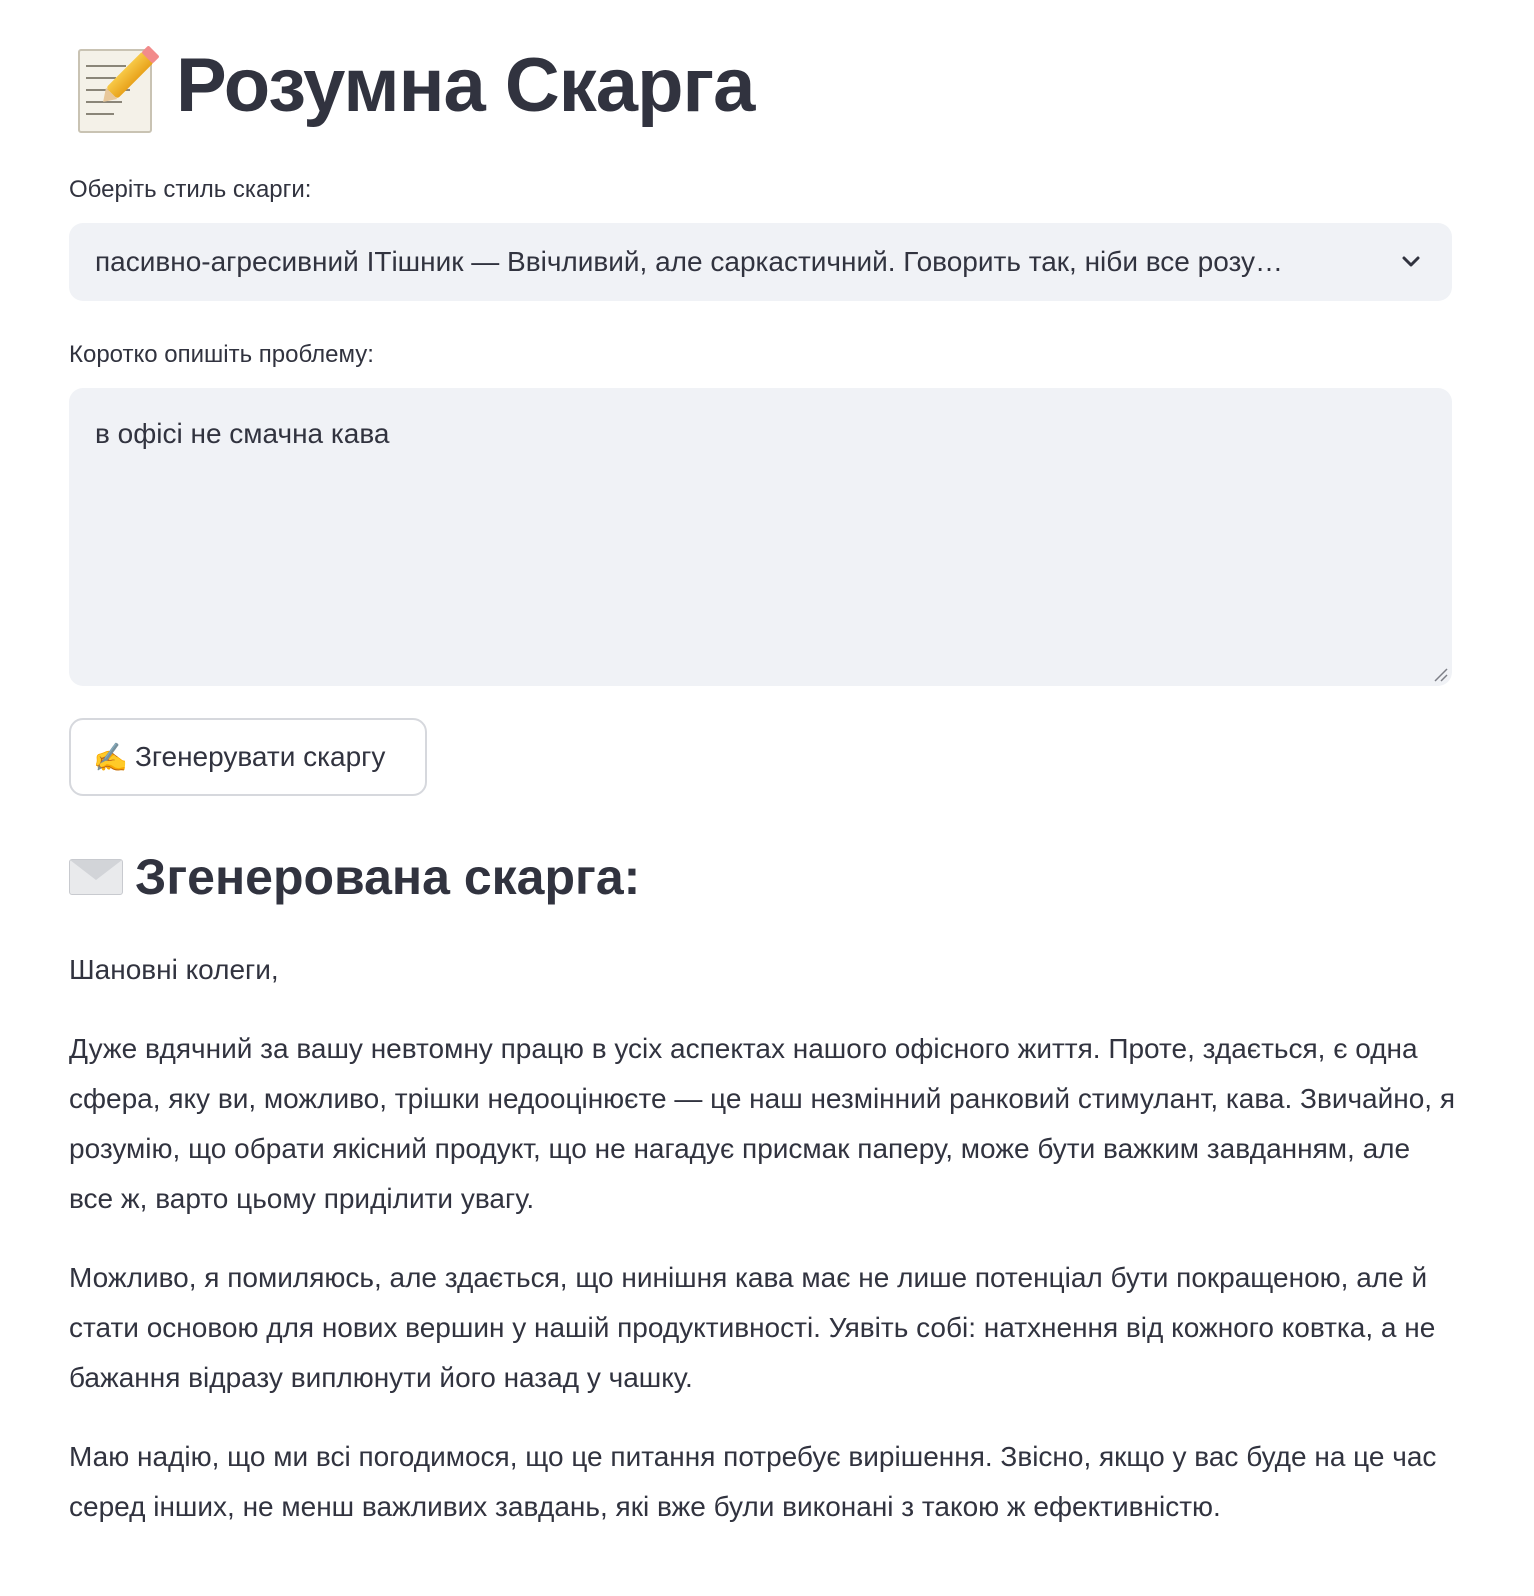  I want to click on generate-complaint-button: ✍️ Згенерувати скаргу, so click(248, 757).